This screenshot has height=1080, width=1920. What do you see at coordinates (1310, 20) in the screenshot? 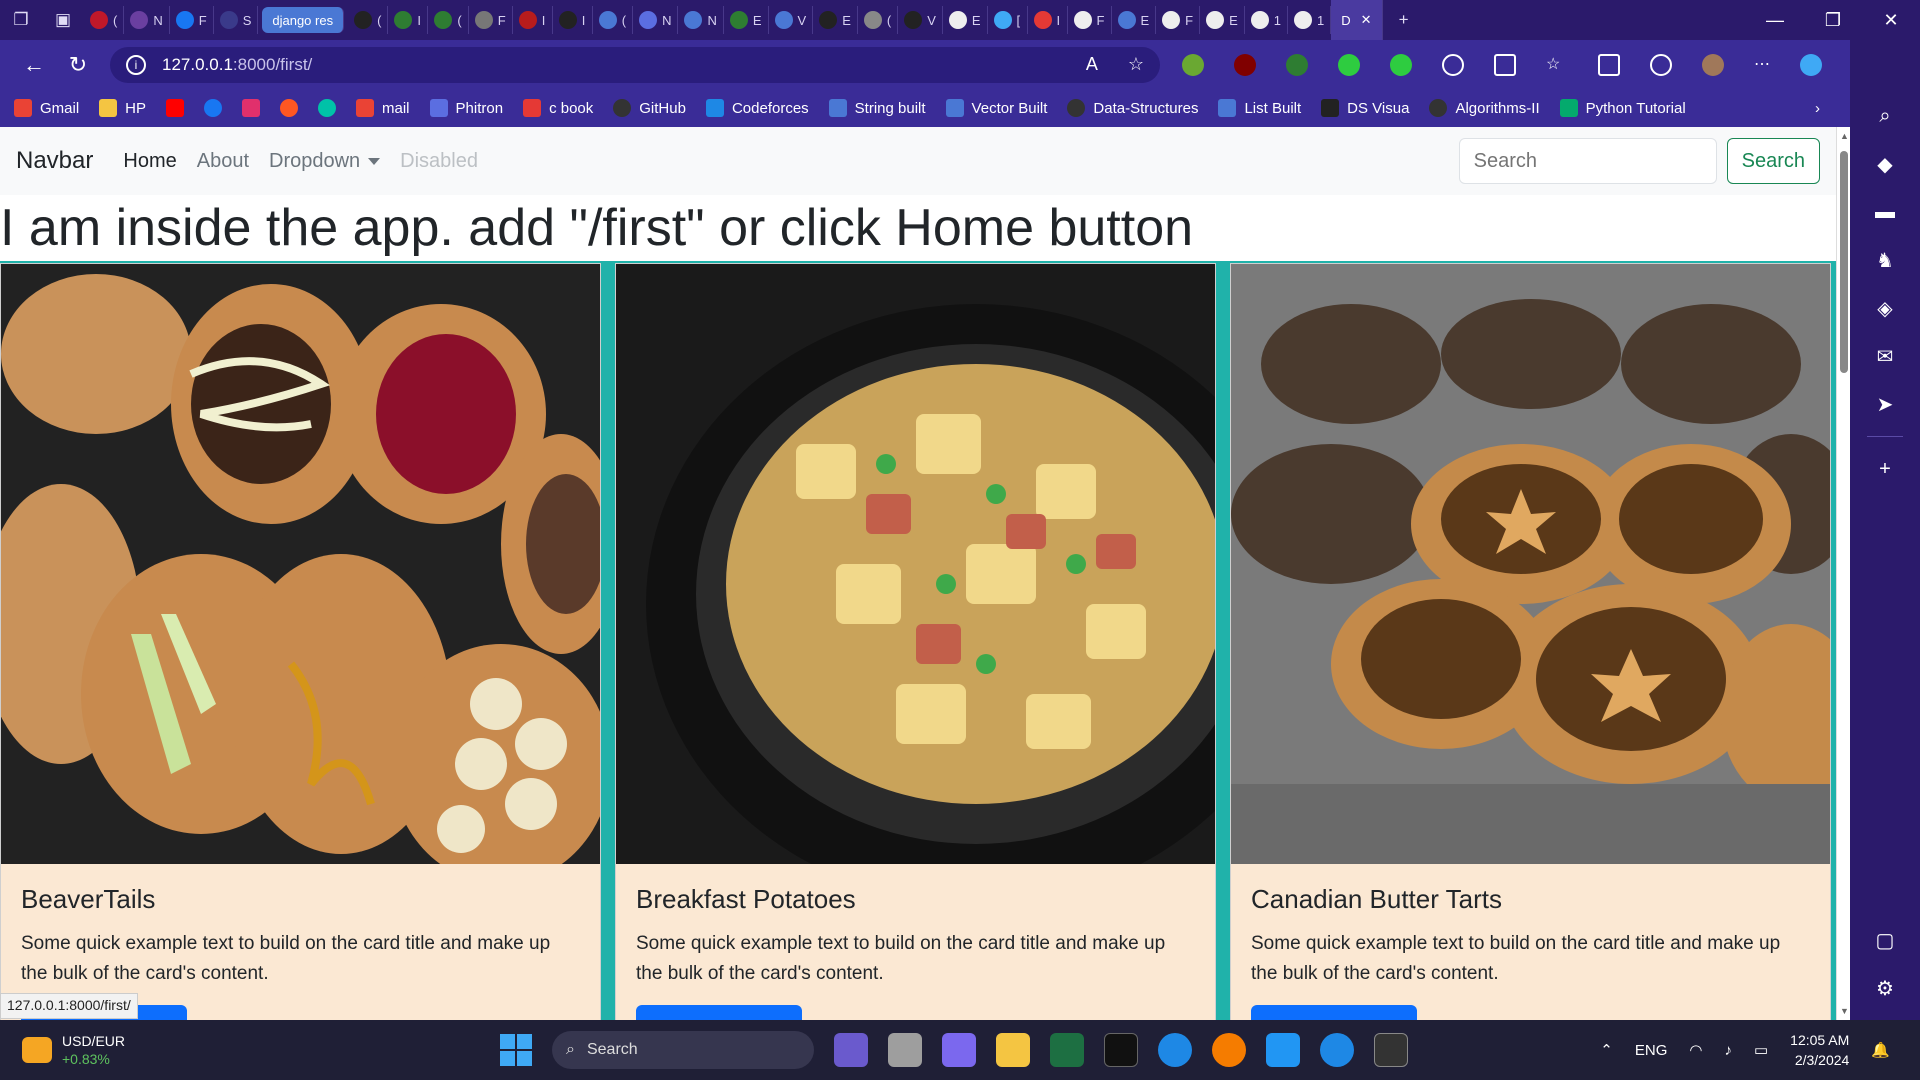
I see `tab: 1` at bounding box center [1310, 20].